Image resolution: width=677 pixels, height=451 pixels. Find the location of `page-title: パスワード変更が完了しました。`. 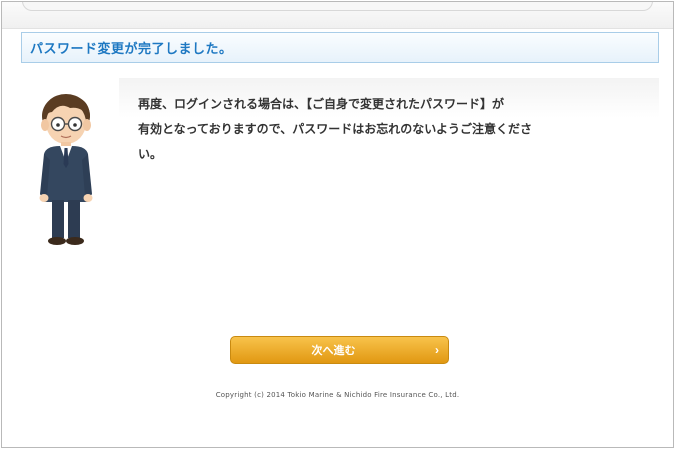

page-title: パスワード変更が完了しました。 is located at coordinates (131, 49).